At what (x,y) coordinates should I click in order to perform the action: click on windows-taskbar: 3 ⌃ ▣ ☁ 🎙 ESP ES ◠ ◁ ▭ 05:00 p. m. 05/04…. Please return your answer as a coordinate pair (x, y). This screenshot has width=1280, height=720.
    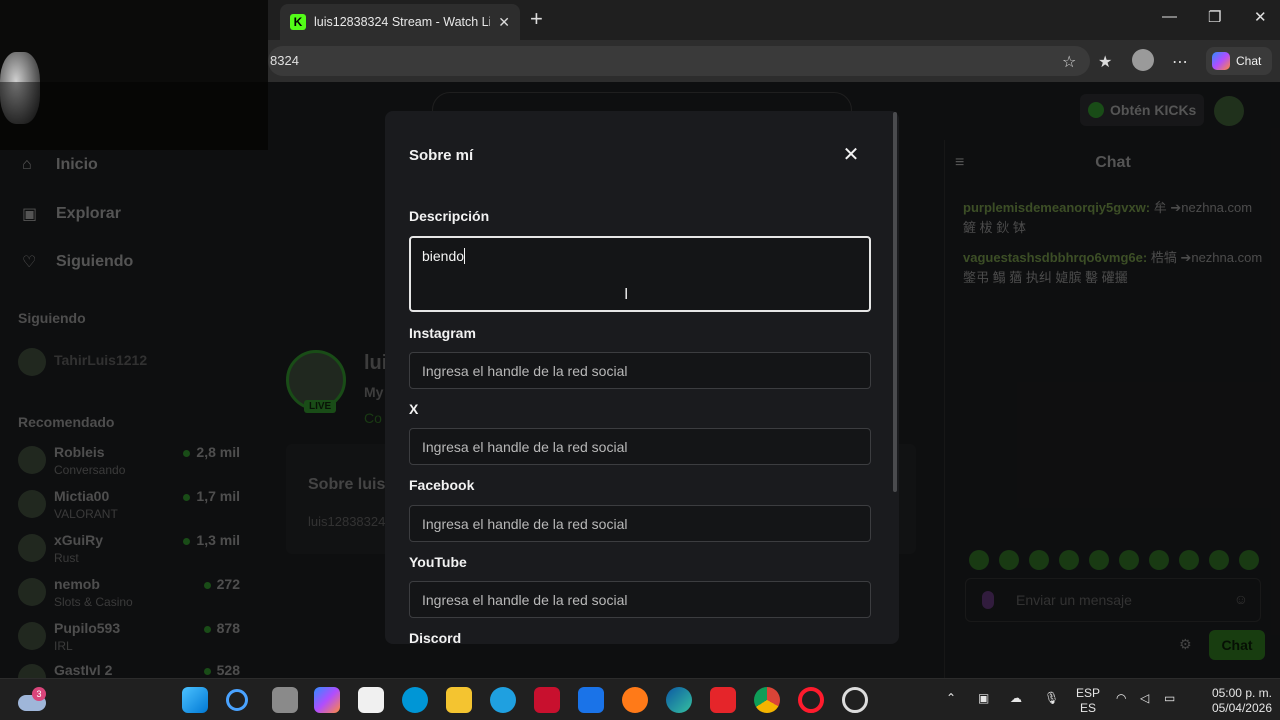
    Looking at the image, I should click on (640, 699).